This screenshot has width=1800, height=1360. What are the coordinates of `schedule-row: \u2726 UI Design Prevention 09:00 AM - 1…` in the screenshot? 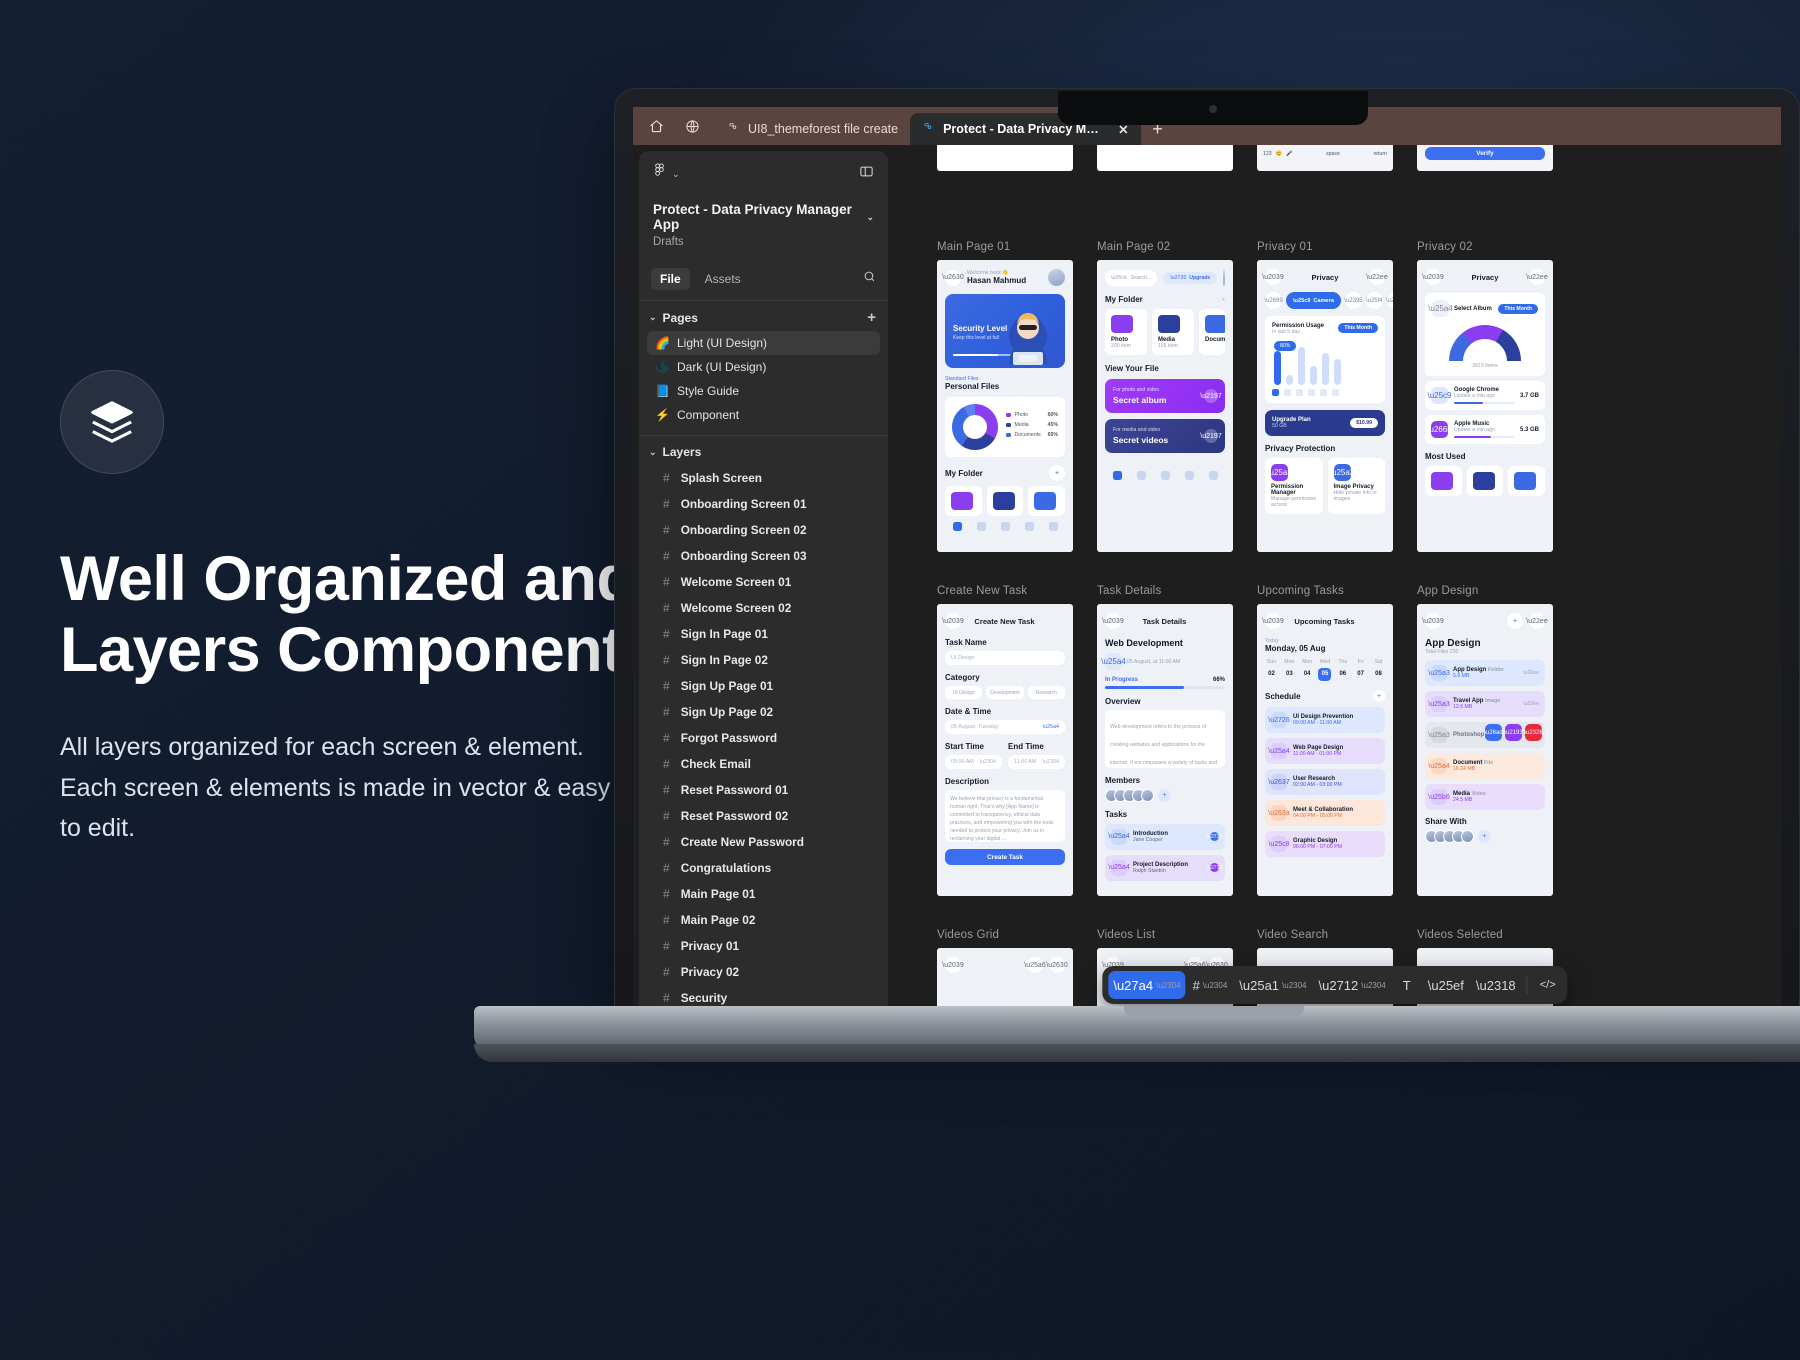 It's located at (1325, 720).